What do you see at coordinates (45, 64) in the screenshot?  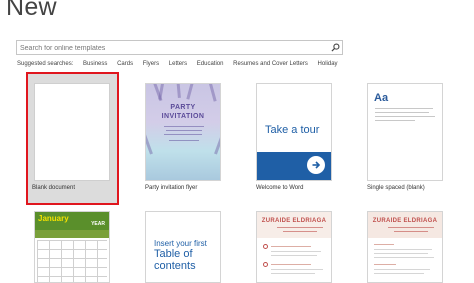 I see `suggested-label: Suggested searches:` at bounding box center [45, 64].